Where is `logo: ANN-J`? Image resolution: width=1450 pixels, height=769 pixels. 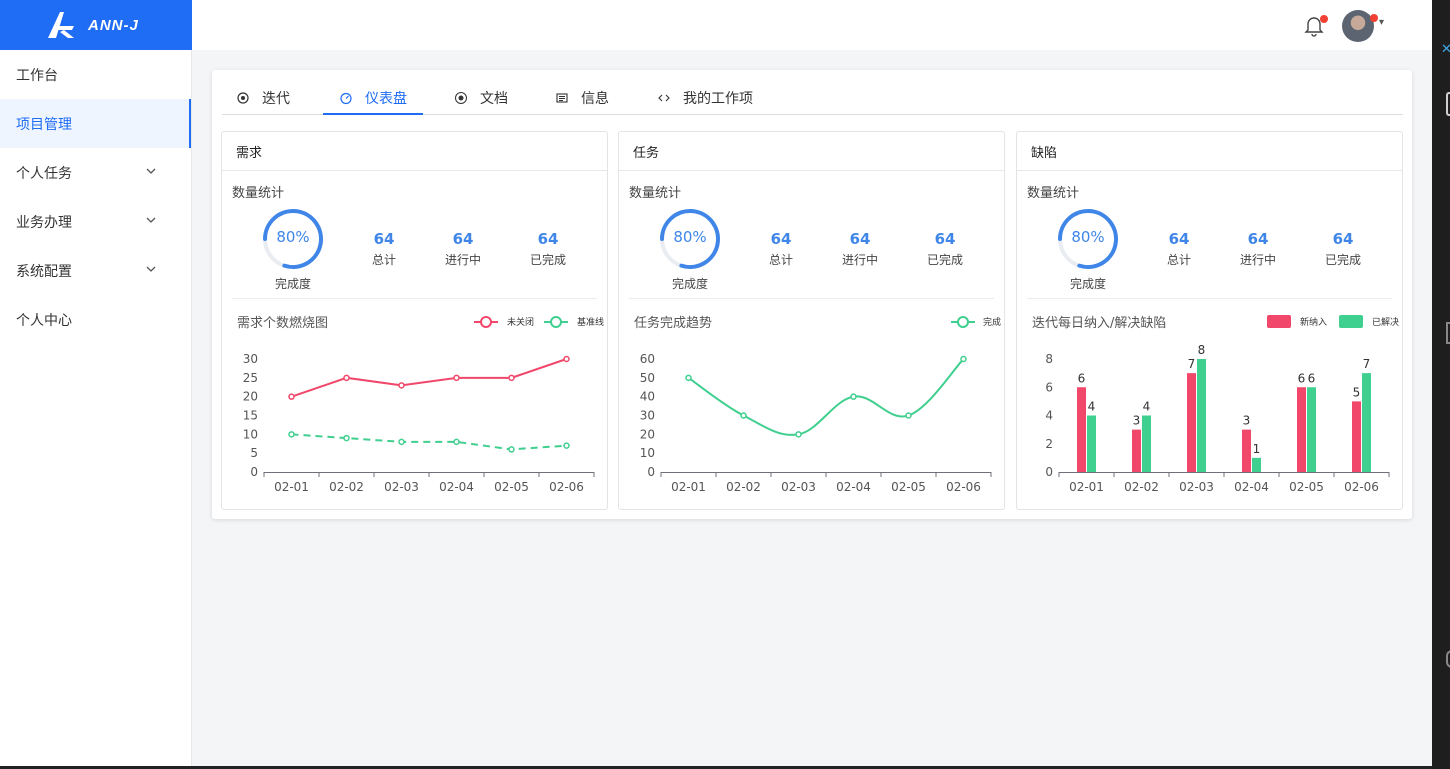
logo: ANN-J is located at coordinates (96, 25).